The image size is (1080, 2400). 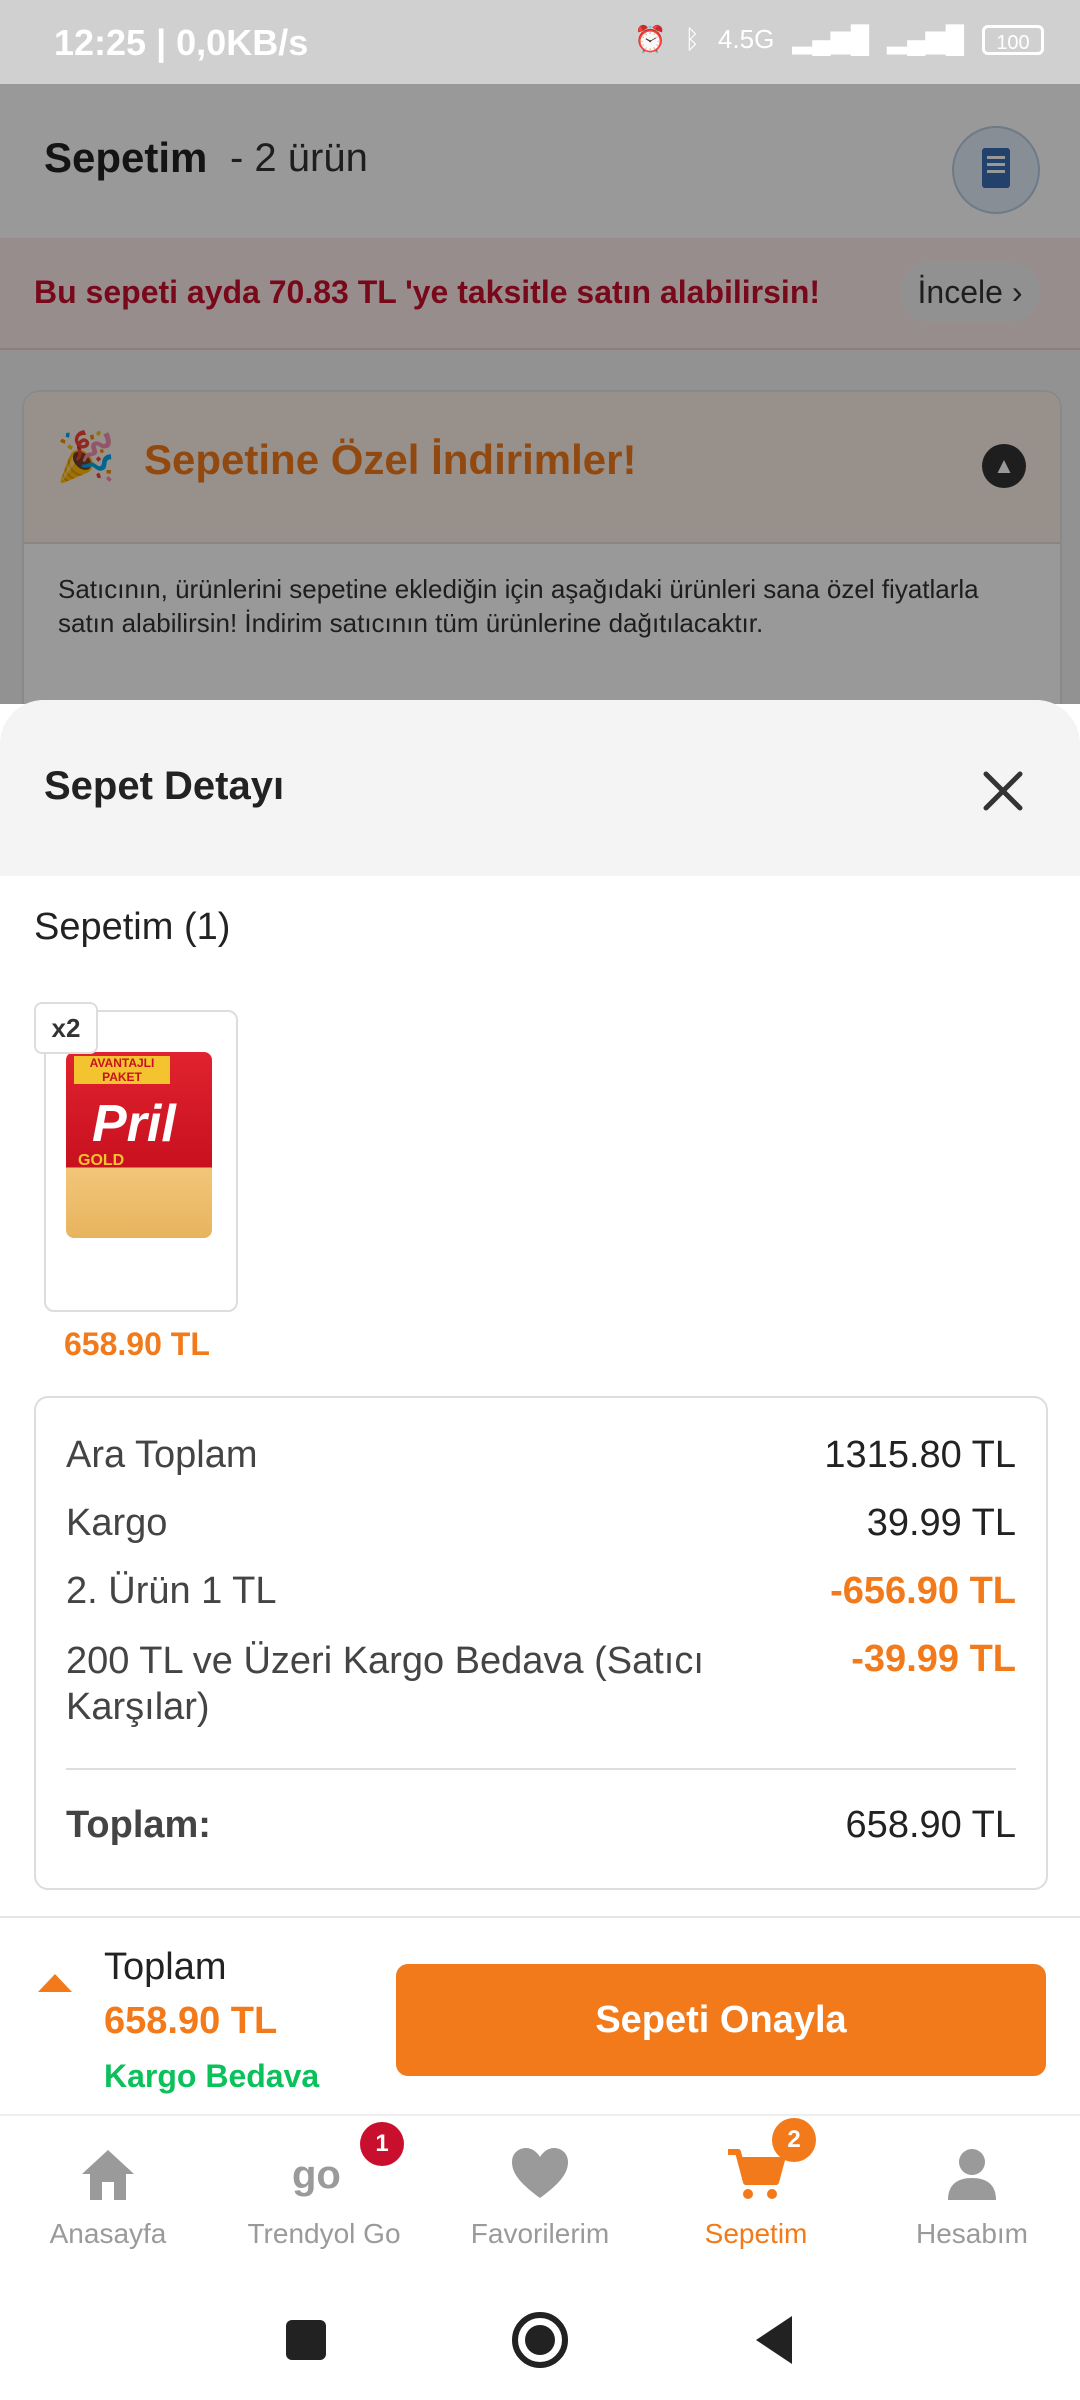 What do you see at coordinates (162, 1455) in the screenshot?
I see `summary-label: Ara Toplam` at bounding box center [162, 1455].